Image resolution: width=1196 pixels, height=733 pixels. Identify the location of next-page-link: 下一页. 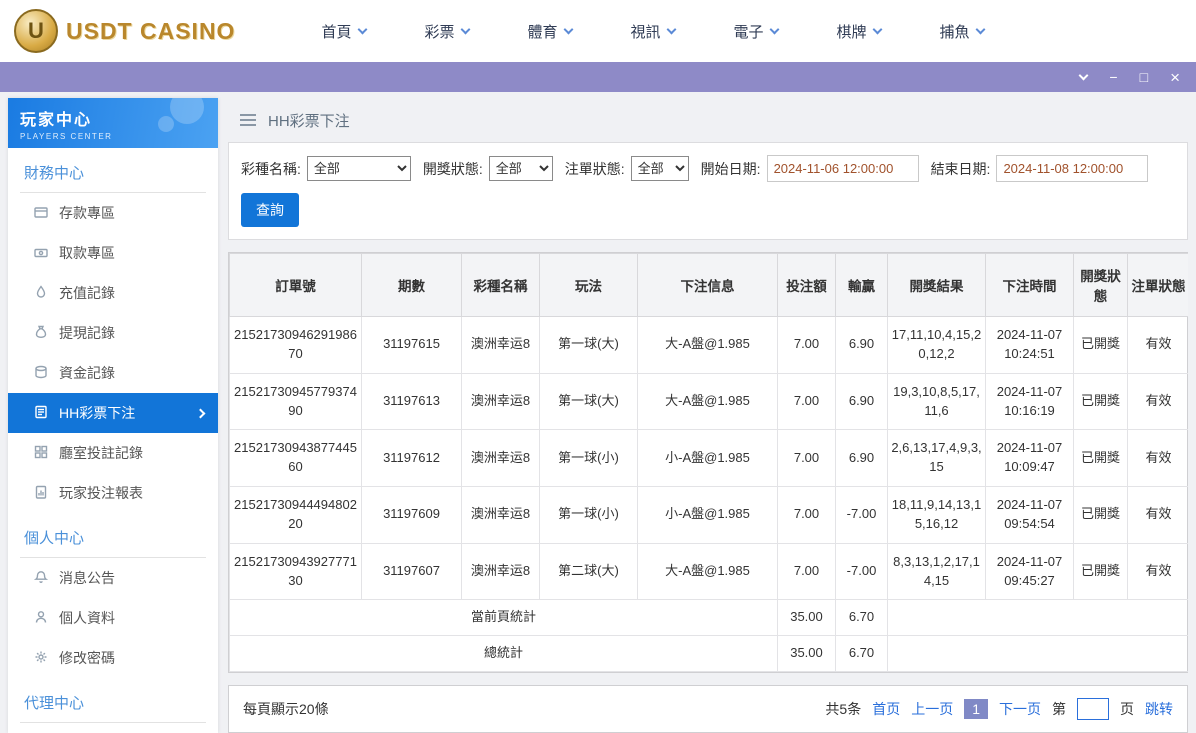
(1020, 709).